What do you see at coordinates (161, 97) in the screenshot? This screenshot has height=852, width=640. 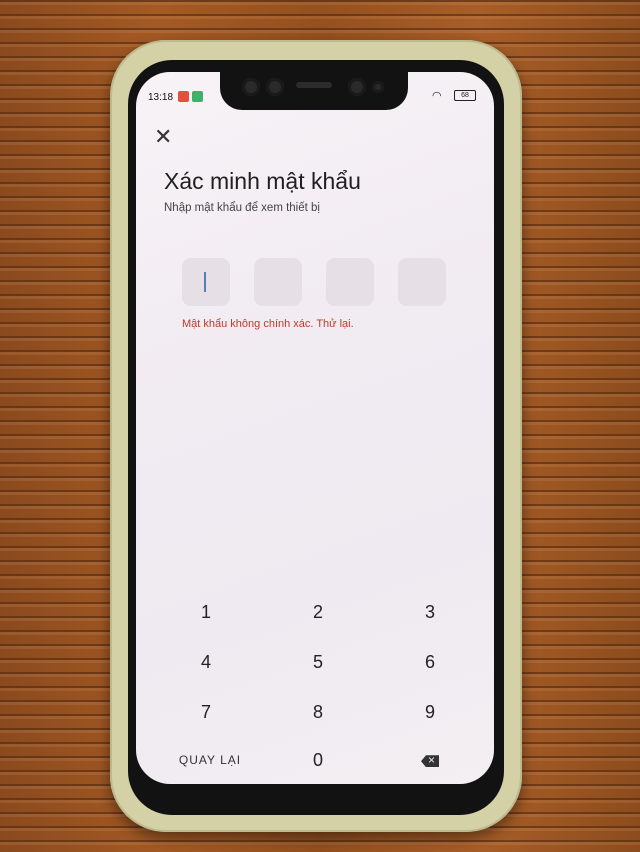 I see `status-time: 13:18` at bounding box center [161, 97].